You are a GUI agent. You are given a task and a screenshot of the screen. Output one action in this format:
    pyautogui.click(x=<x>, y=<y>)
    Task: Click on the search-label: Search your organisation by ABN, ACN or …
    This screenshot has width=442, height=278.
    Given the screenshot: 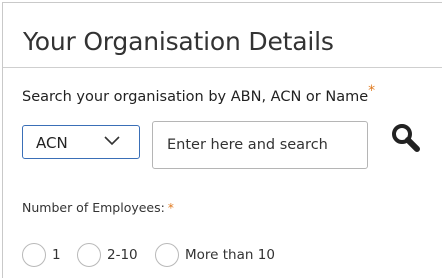 What is the action you would take?
    pyautogui.click(x=198, y=94)
    